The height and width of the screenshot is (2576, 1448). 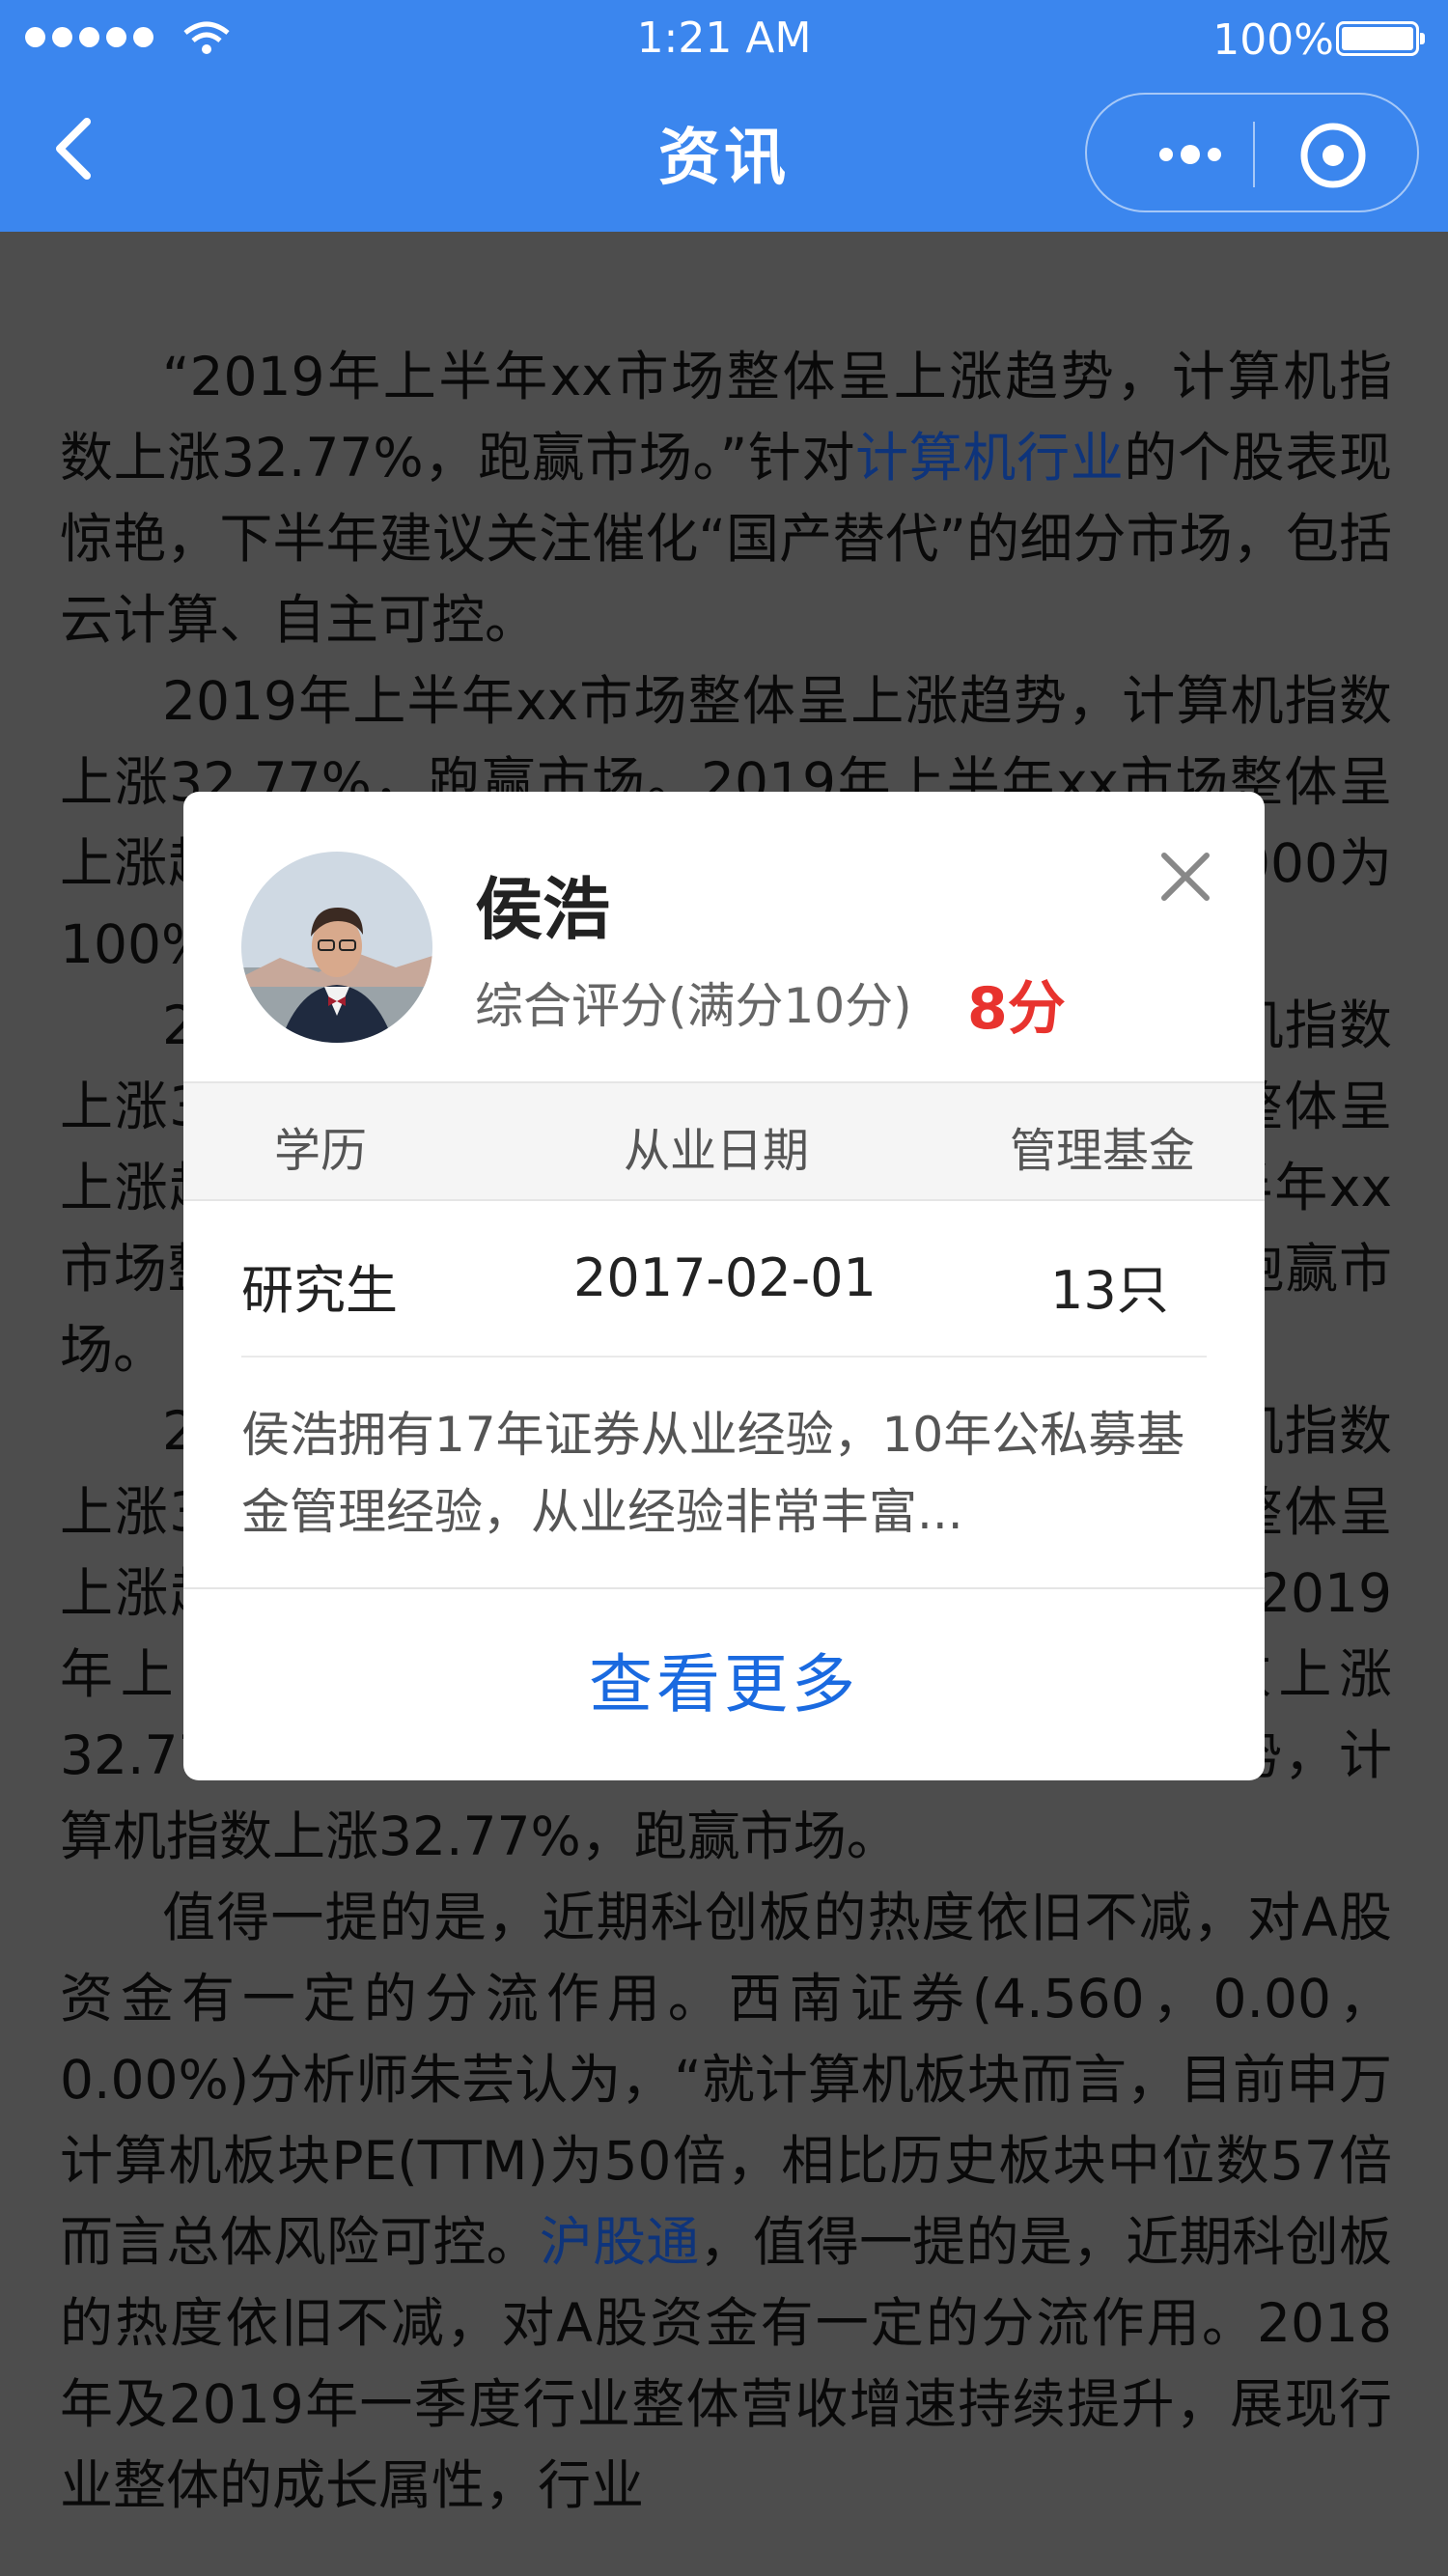 I want to click on capsule-divider, so click(x=1254, y=155).